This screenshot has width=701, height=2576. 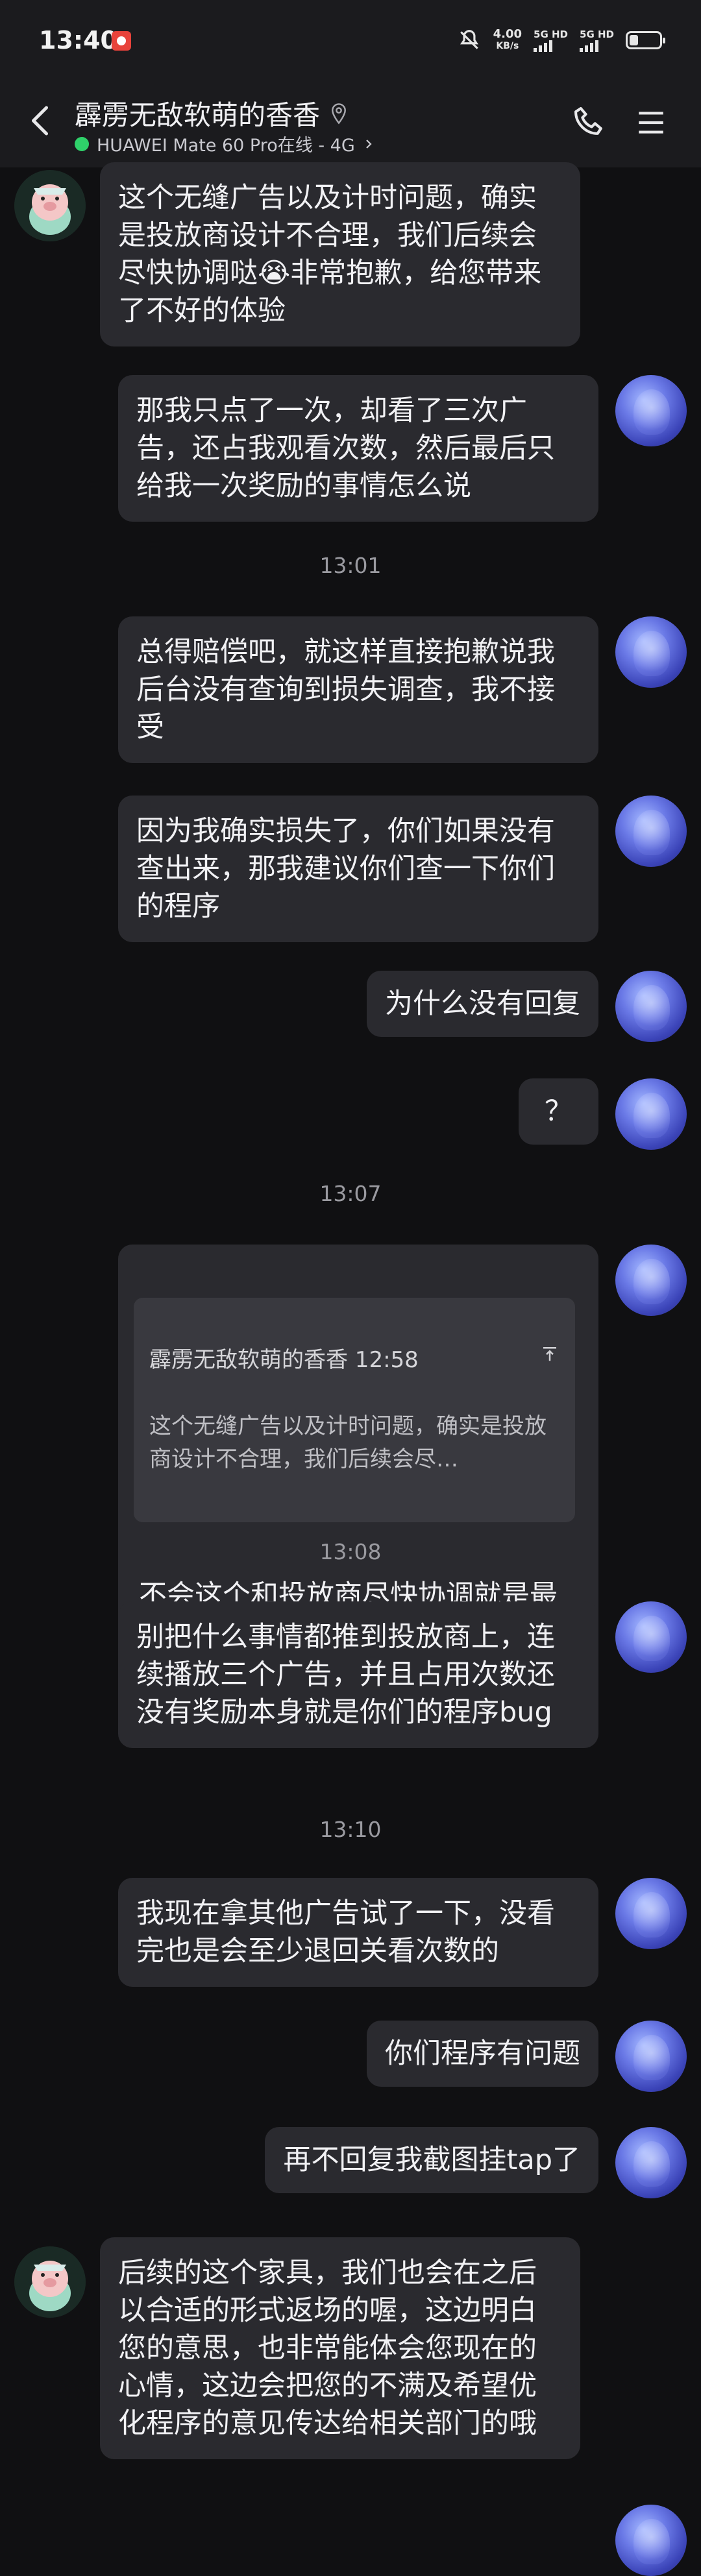 What do you see at coordinates (368, 144) in the screenshot?
I see `chevron-right-icon` at bounding box center [368, 144].